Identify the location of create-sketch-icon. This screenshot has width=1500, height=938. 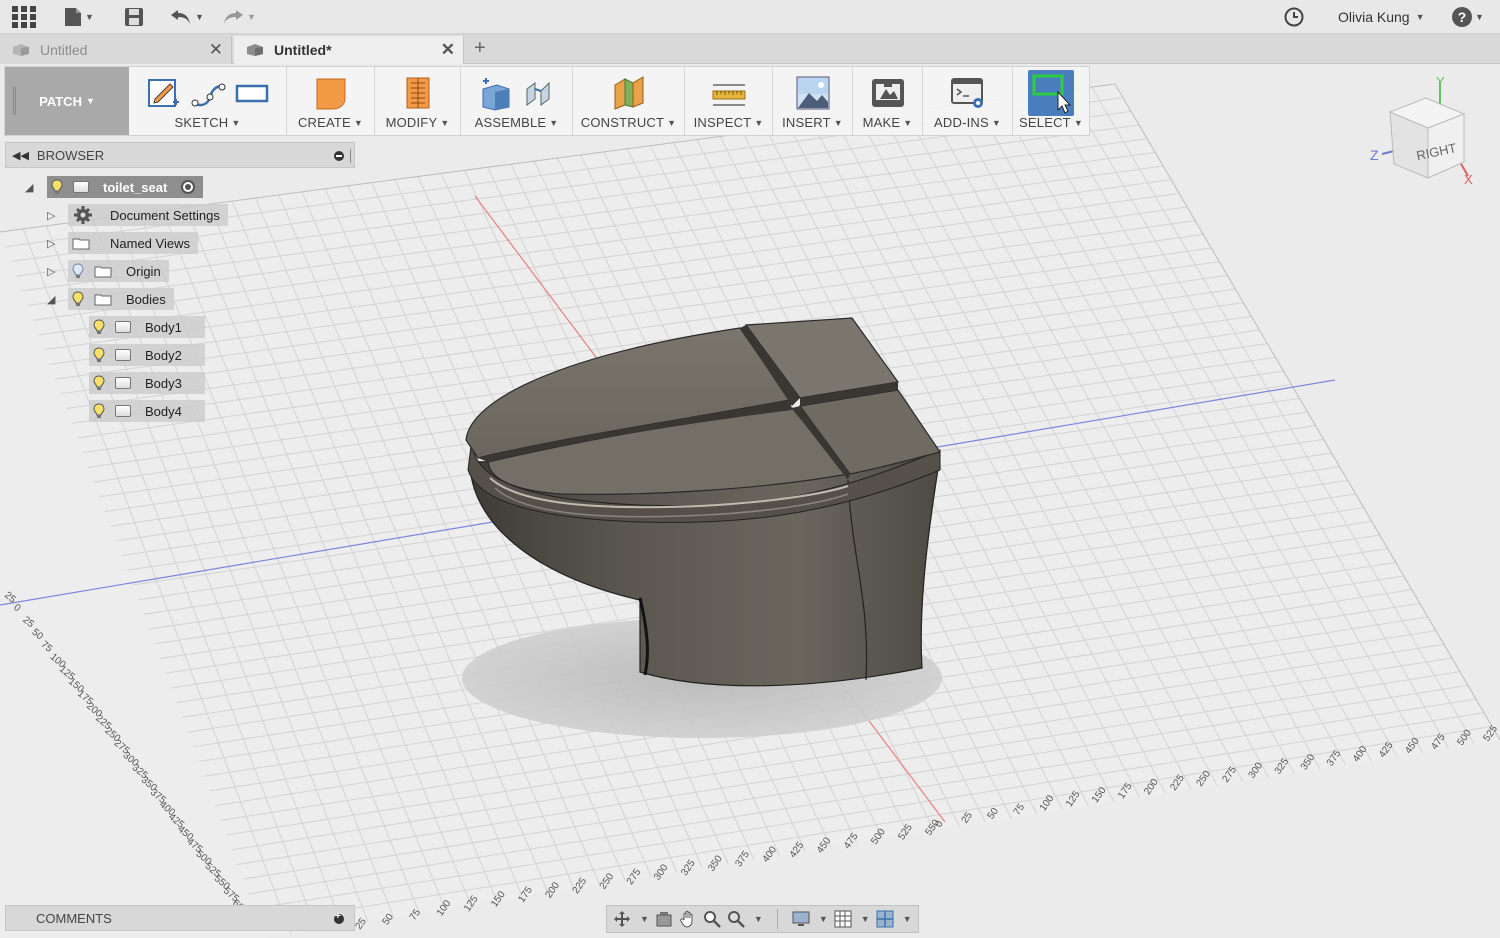
(164, 93).